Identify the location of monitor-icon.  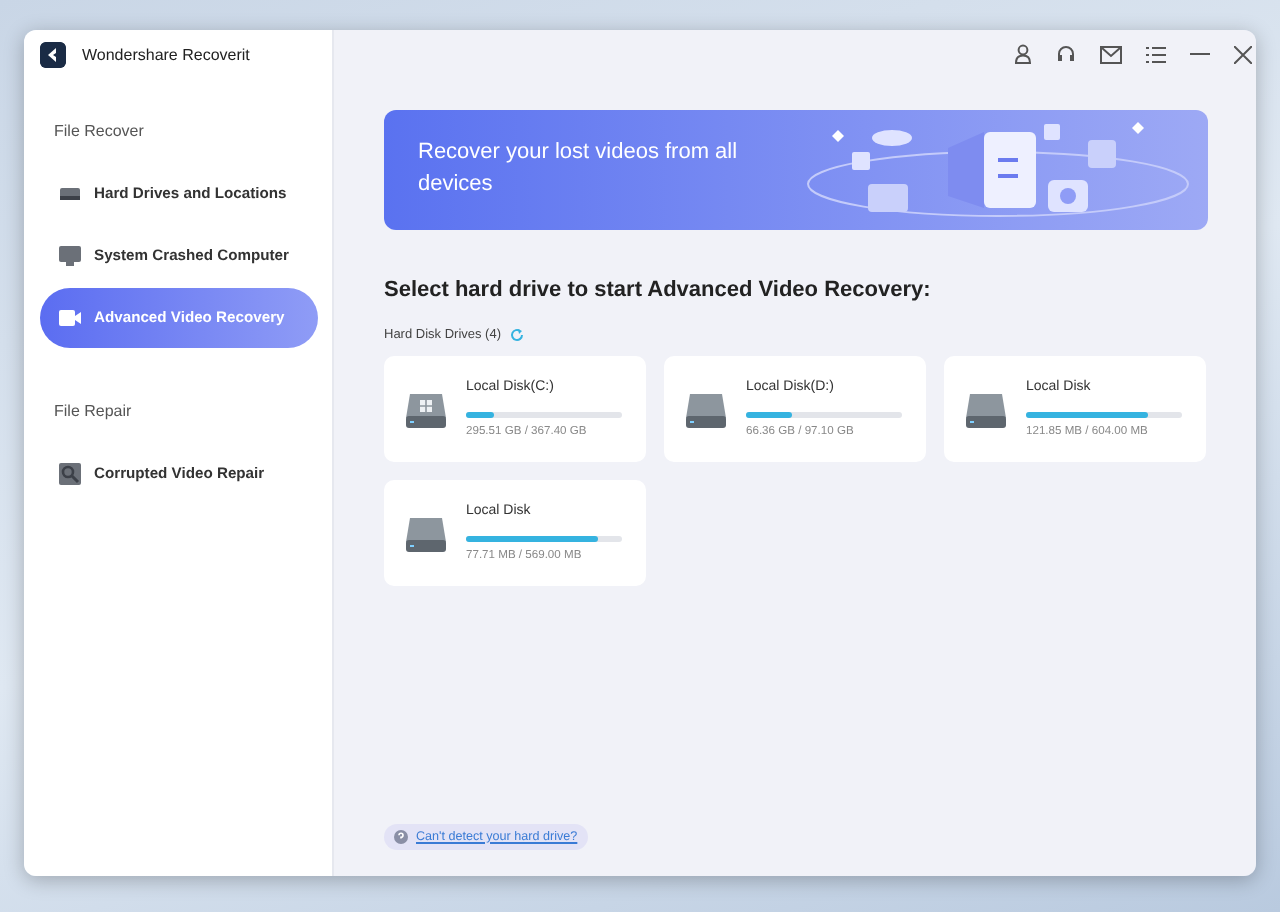
(70, 256).